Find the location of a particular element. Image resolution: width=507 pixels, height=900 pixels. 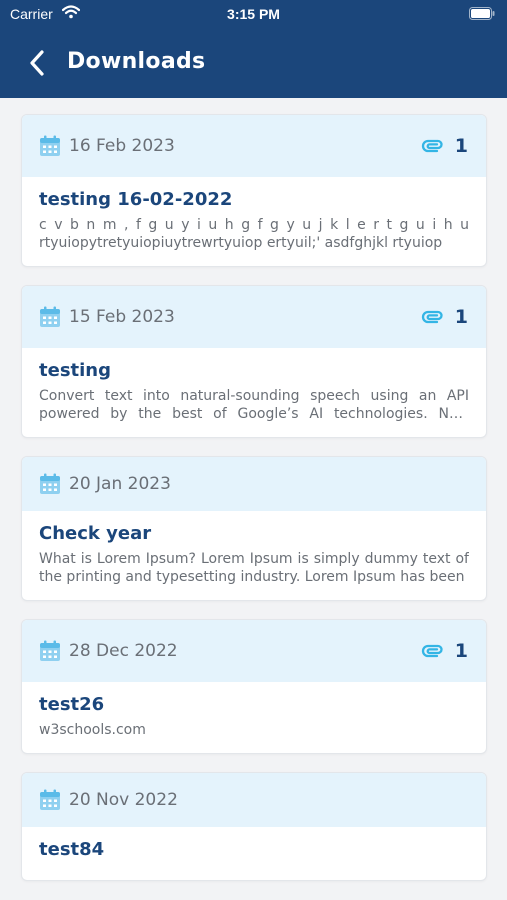

back-button is located at coordinates (37, 63).